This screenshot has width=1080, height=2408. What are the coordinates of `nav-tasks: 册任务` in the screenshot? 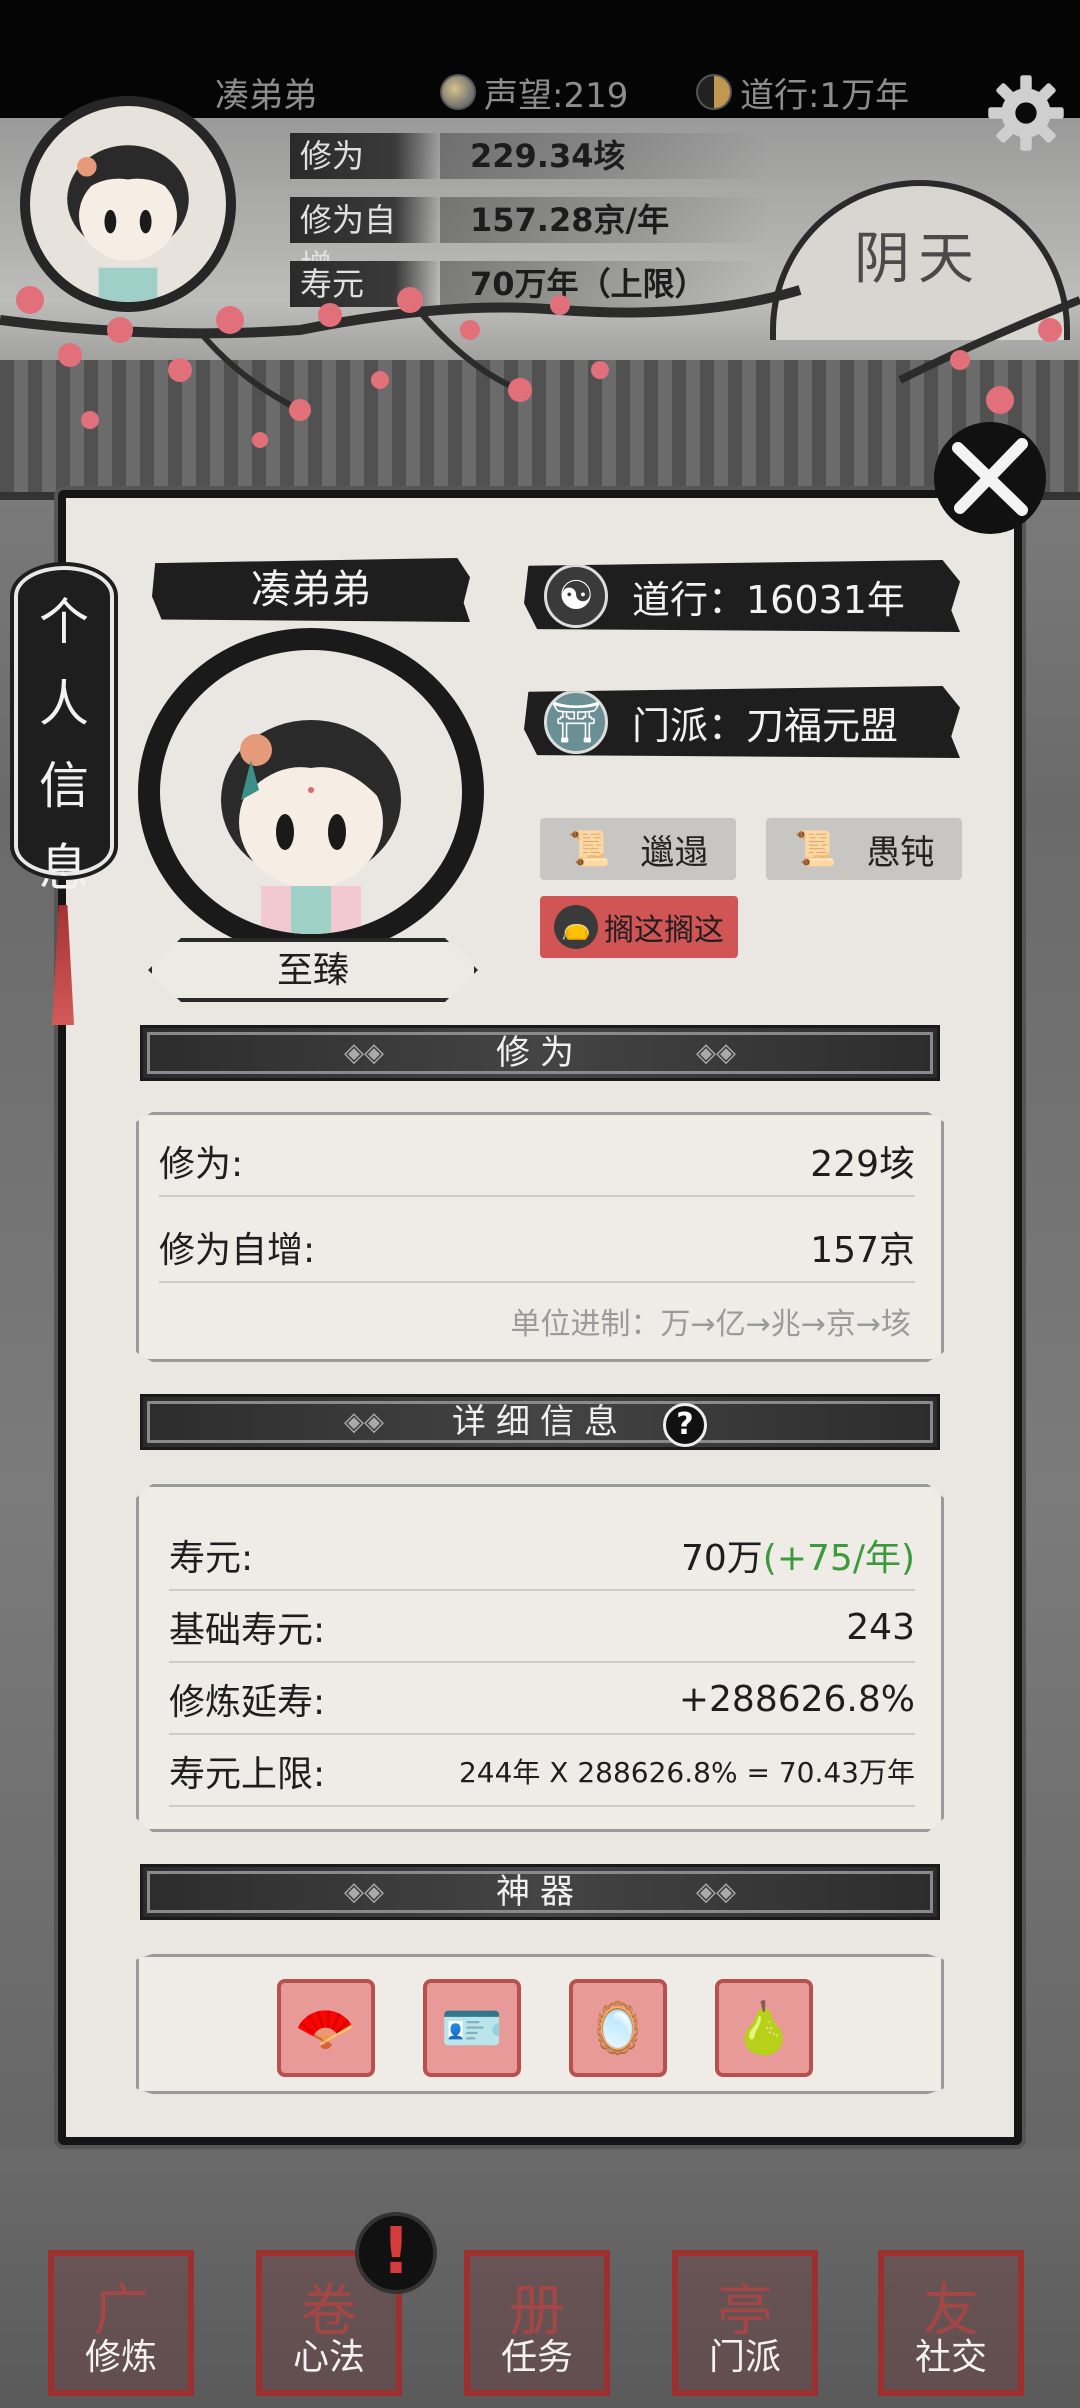 It's located at (537, 2323).